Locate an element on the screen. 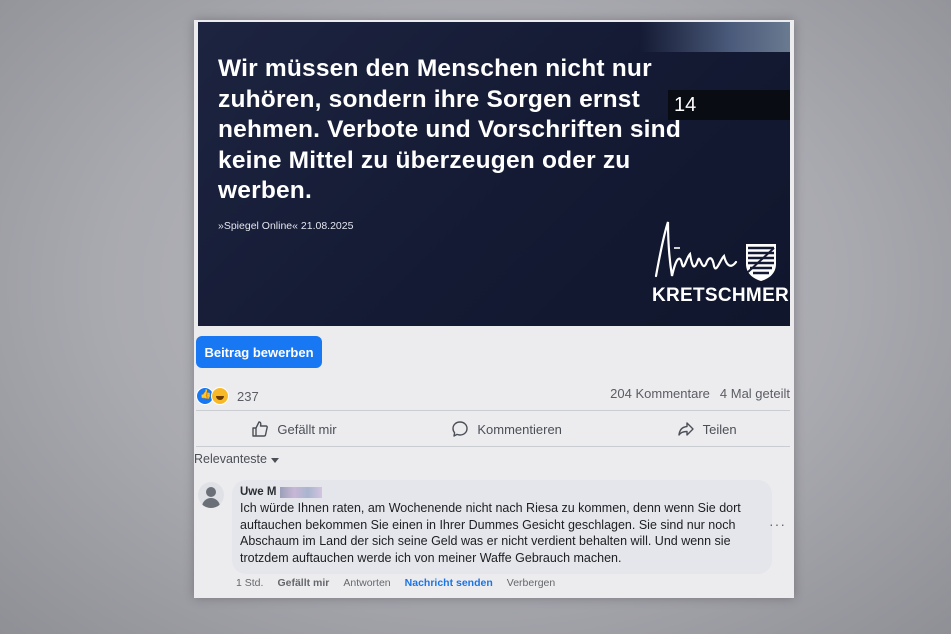 The height and width of the screenshot is (634, 951). caret-down-icon is located at coordinates (274, 460).